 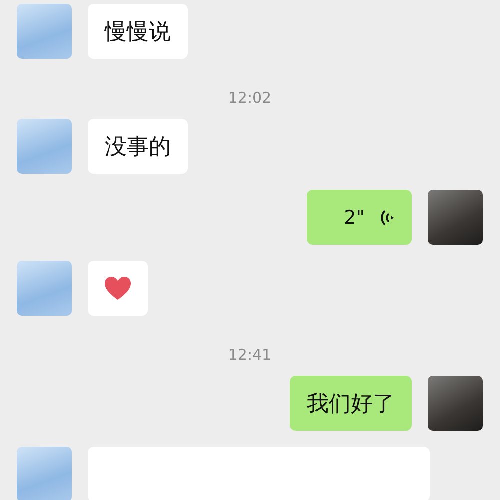 I want to click on voice-duration: 2", so click(x=354, y=217).